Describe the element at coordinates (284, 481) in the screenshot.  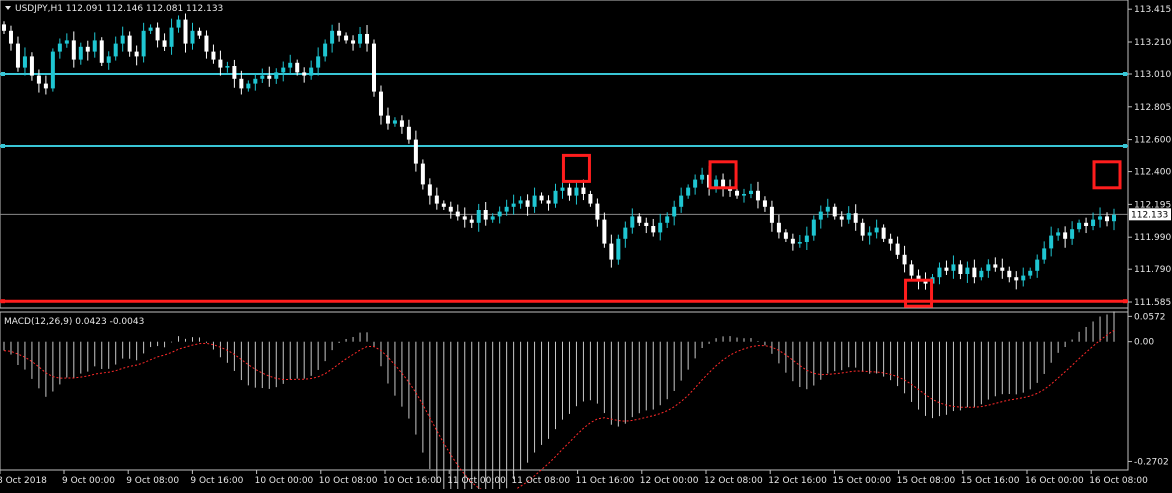
I see `x-tick-label: 10 Oct 00:00` at that location.